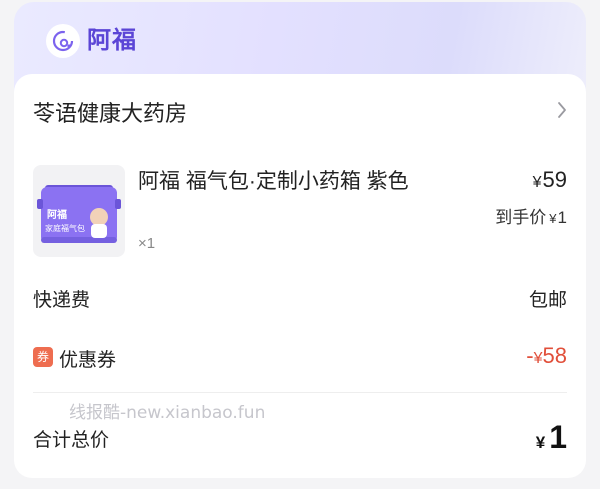 Image resolution: width=600 pixels, height=489 pixels. What do you see at coordinates (167, 413) in the screenshot?
I see `watermark: 线报酷-new.xianbao.fun` at bounding box center [167, 413].